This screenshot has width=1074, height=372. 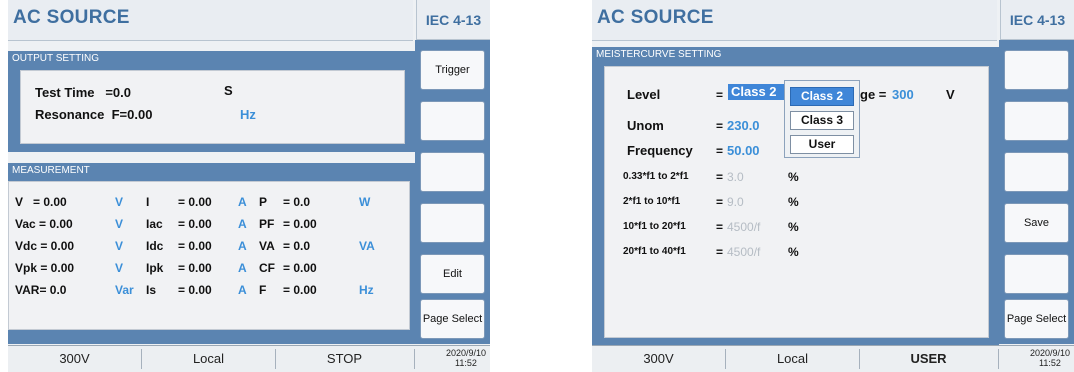 What do you see at coordinates (93, 114) in the screenshot?
I see `resonance-field: Resonance F=0.00` at bounding box center [93, 114].